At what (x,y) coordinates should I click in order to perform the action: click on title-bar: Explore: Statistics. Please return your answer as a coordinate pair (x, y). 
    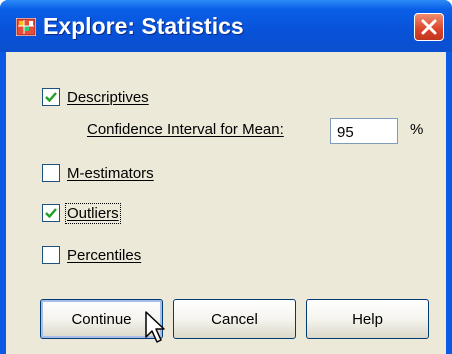
    Looking at the image, I should click on (226, 26).